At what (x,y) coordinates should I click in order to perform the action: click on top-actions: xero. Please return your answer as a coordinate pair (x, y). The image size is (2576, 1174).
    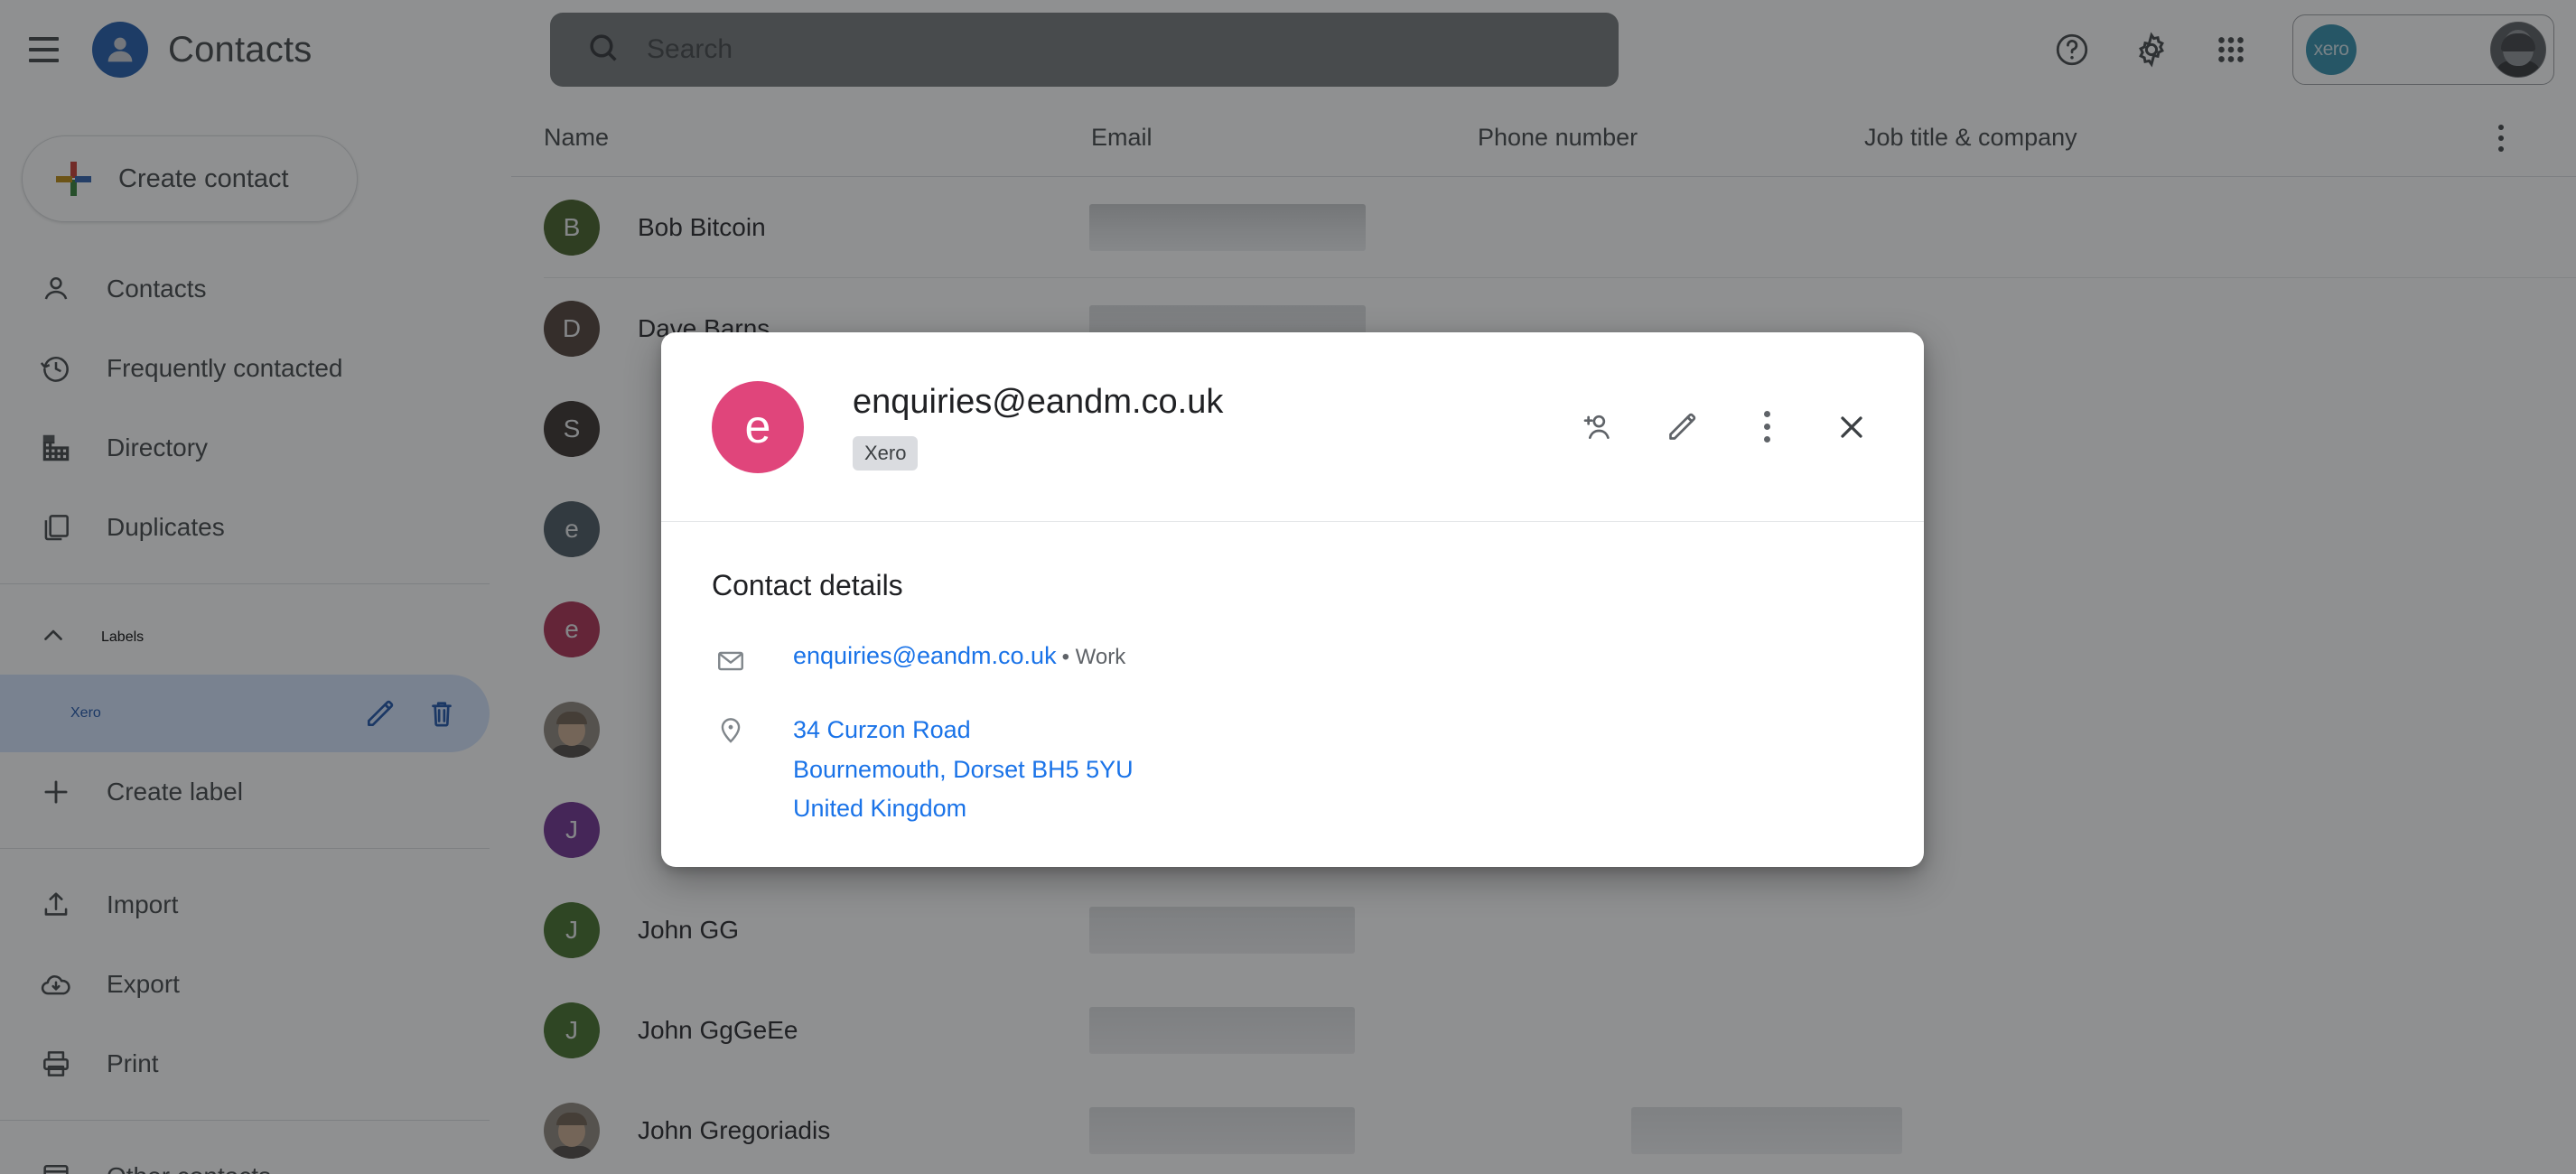
    Looking at the image, I should click on (2293, 49).